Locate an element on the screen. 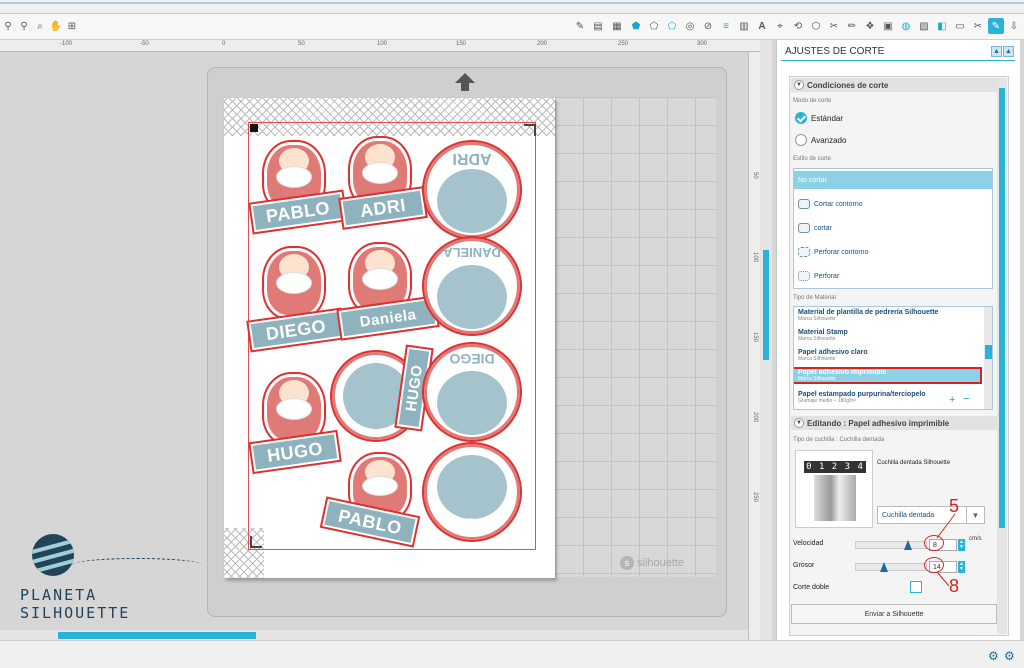  material-scrollbar is located at coordinates (988, 358).